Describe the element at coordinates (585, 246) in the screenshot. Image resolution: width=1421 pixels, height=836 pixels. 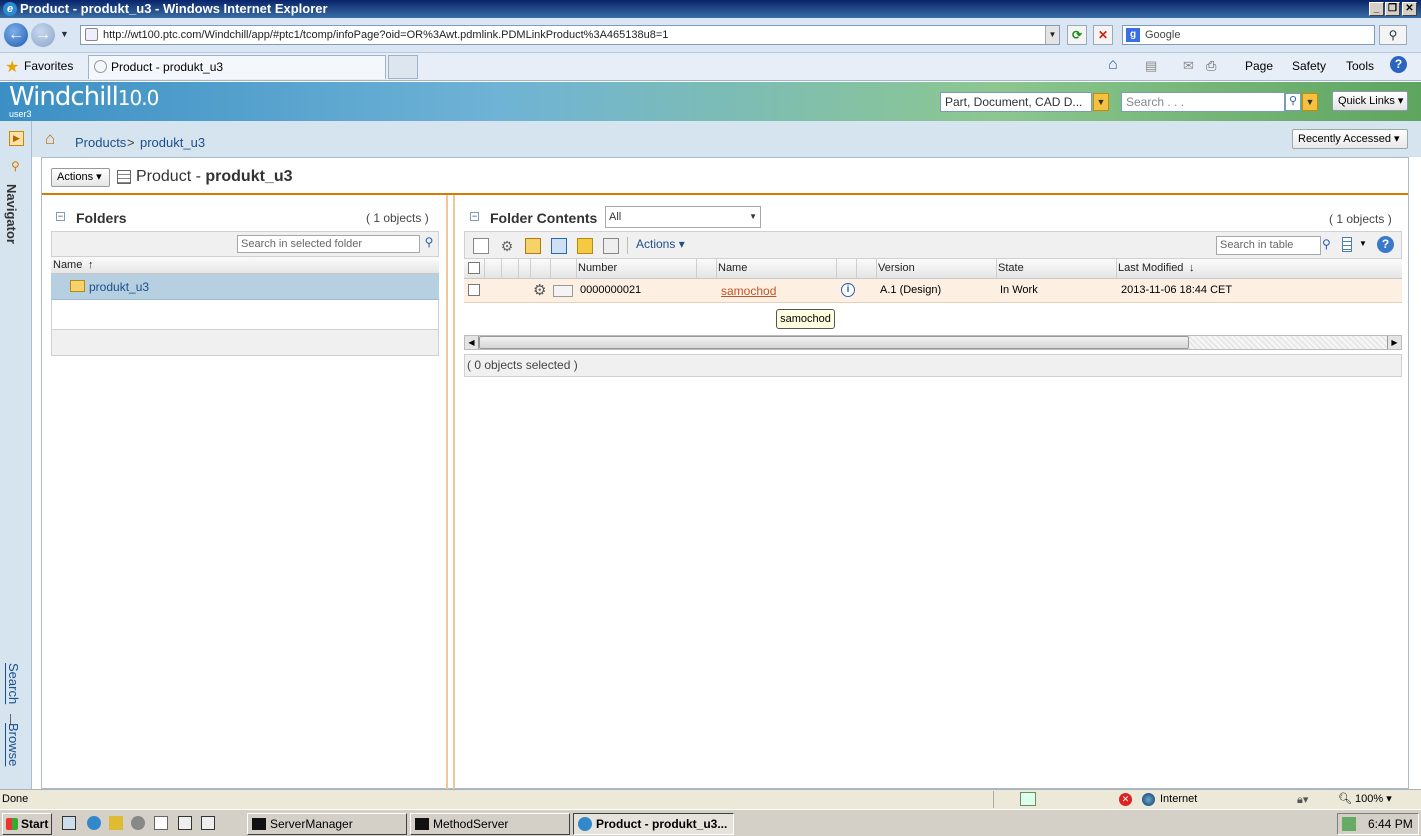
I see `new-folder-icon` at that location.